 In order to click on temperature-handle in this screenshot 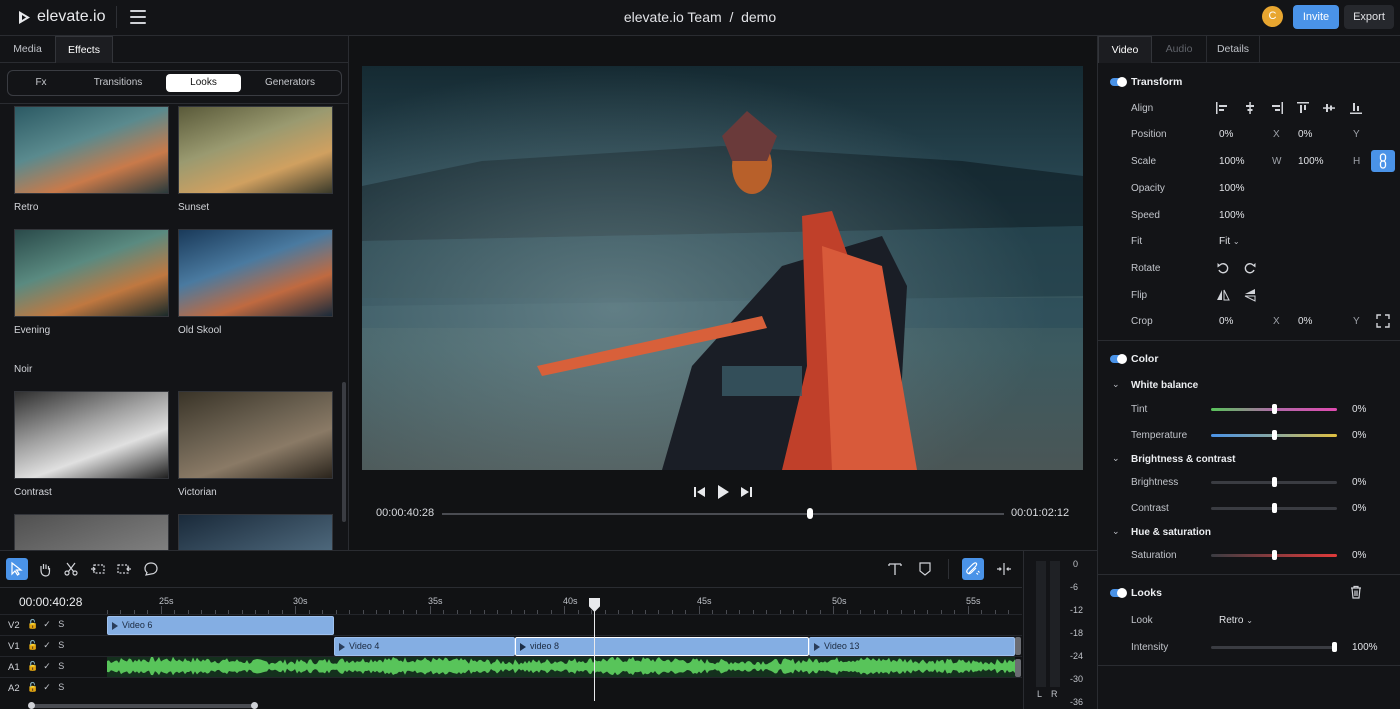, I will do `click(1274, 435)`.